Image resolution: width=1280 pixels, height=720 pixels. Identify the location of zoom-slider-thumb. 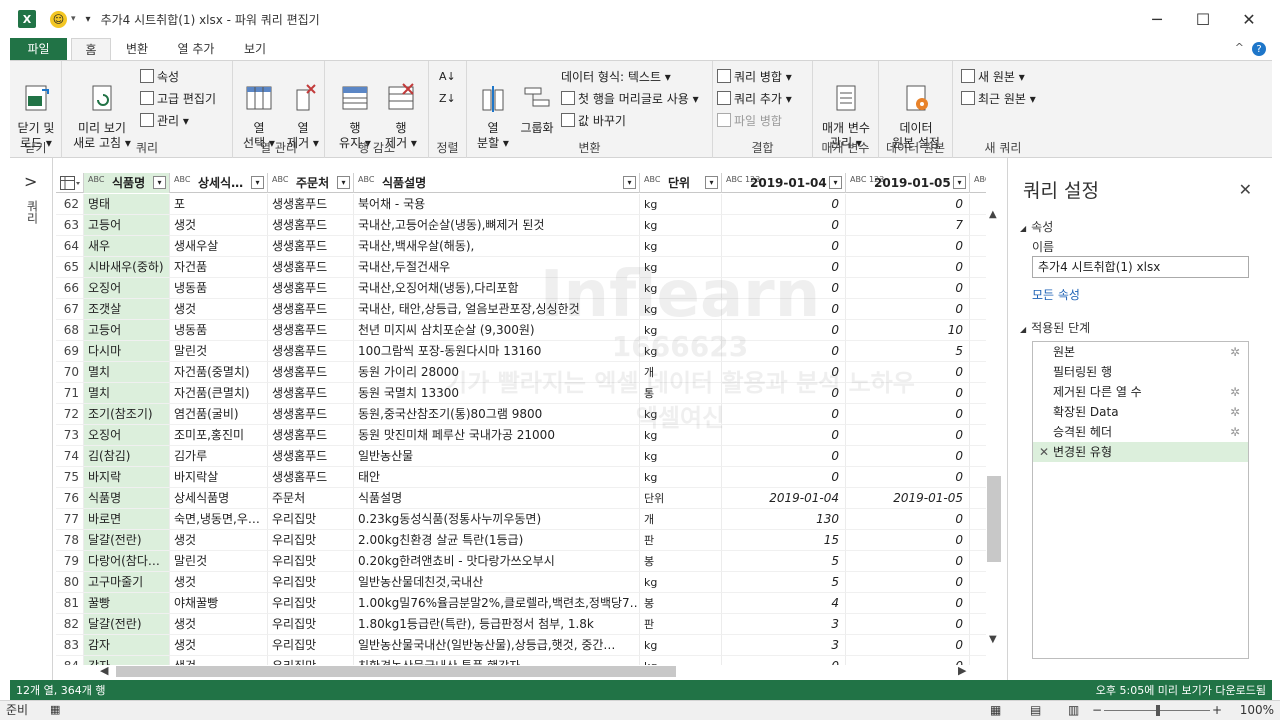
(1158, 710).